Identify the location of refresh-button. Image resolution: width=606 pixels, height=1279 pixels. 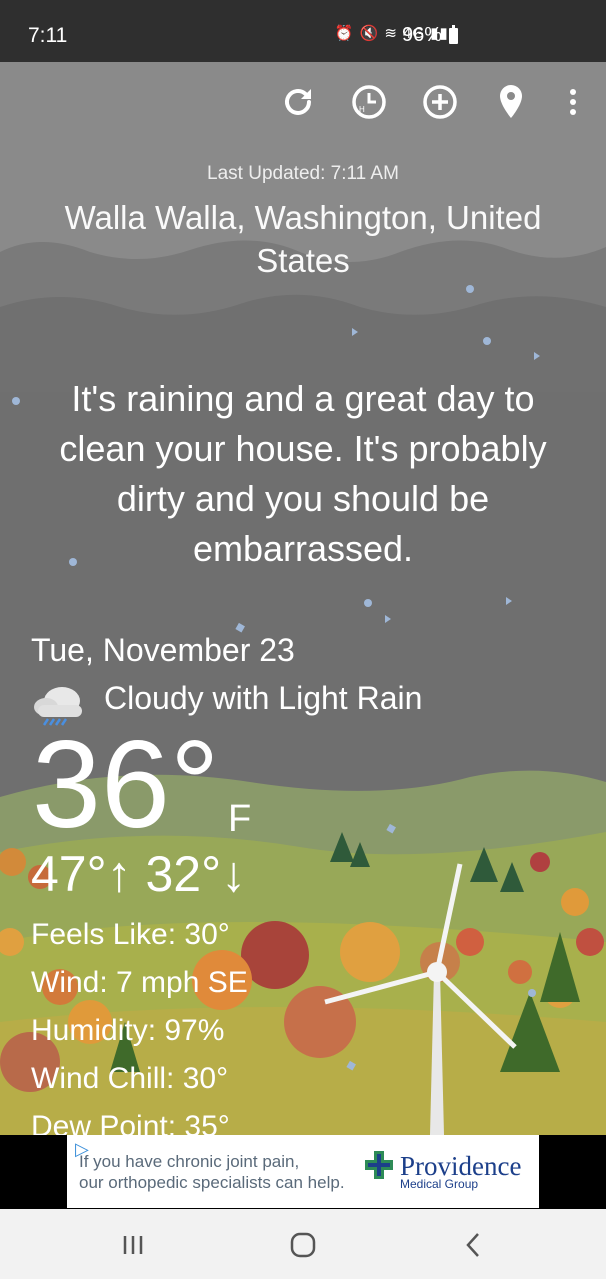
(298, 102).